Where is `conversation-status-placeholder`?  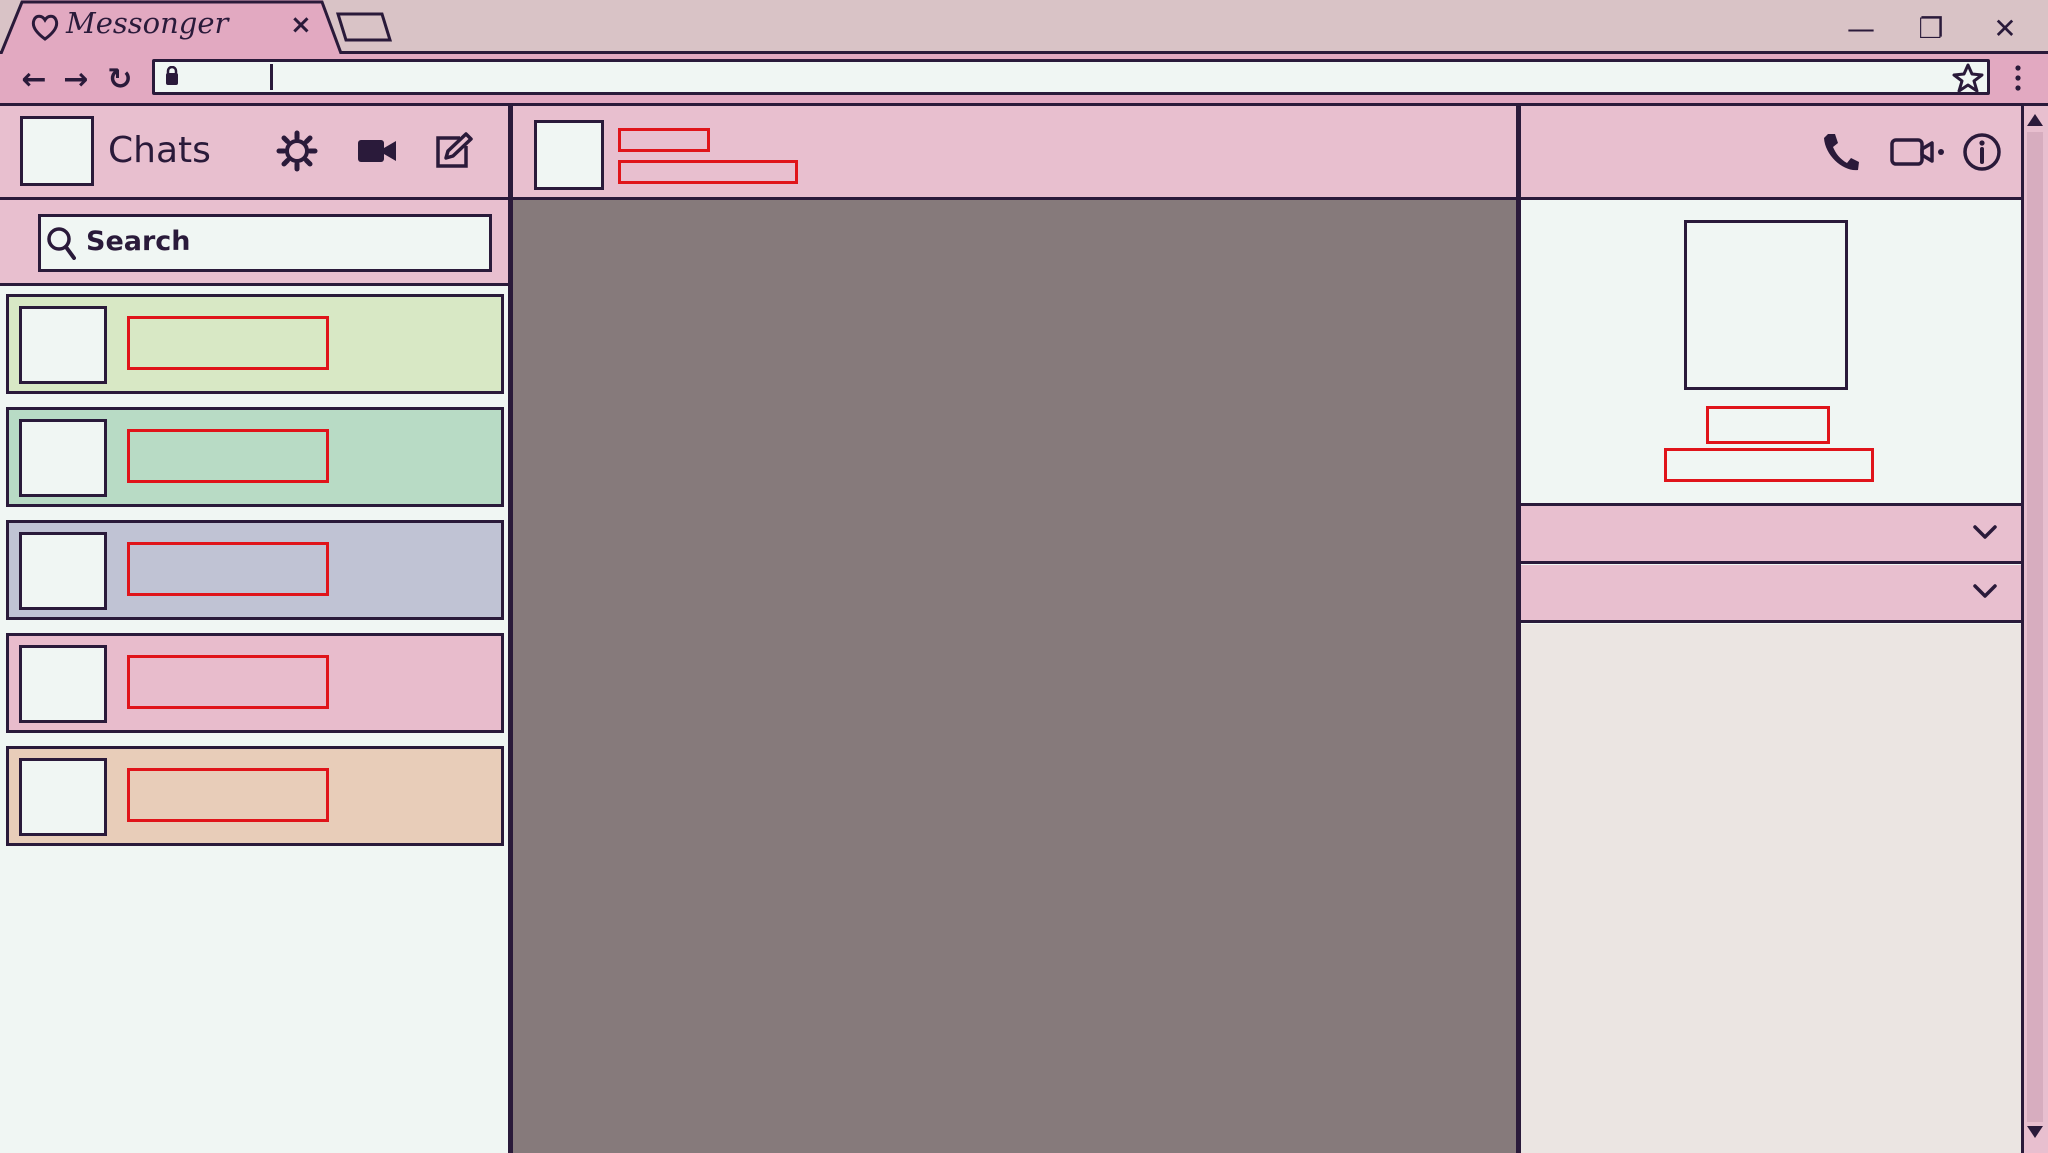
conversation-status-placeholder is located at coordinates (708, 172).